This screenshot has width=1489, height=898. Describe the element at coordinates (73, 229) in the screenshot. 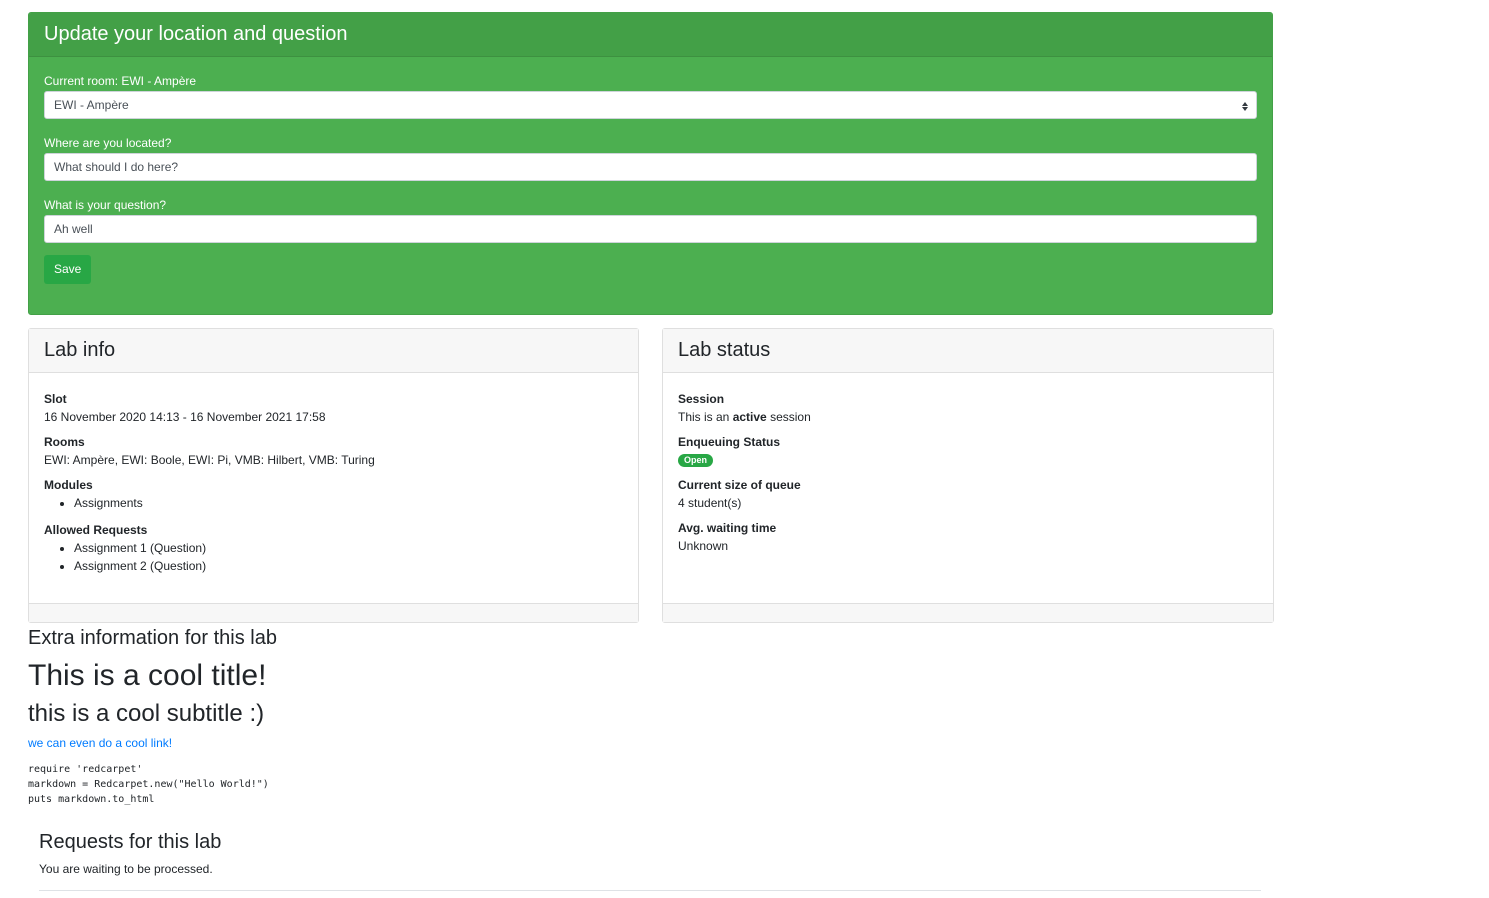

I see `question-input-value: Ah well` at that location.